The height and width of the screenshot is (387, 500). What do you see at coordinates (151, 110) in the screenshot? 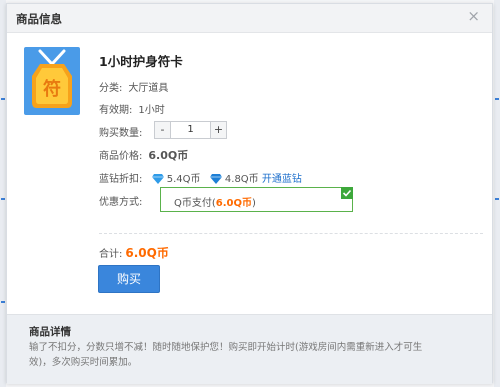
I see `validity-value: 1小时` at bounding box center [151, 110].